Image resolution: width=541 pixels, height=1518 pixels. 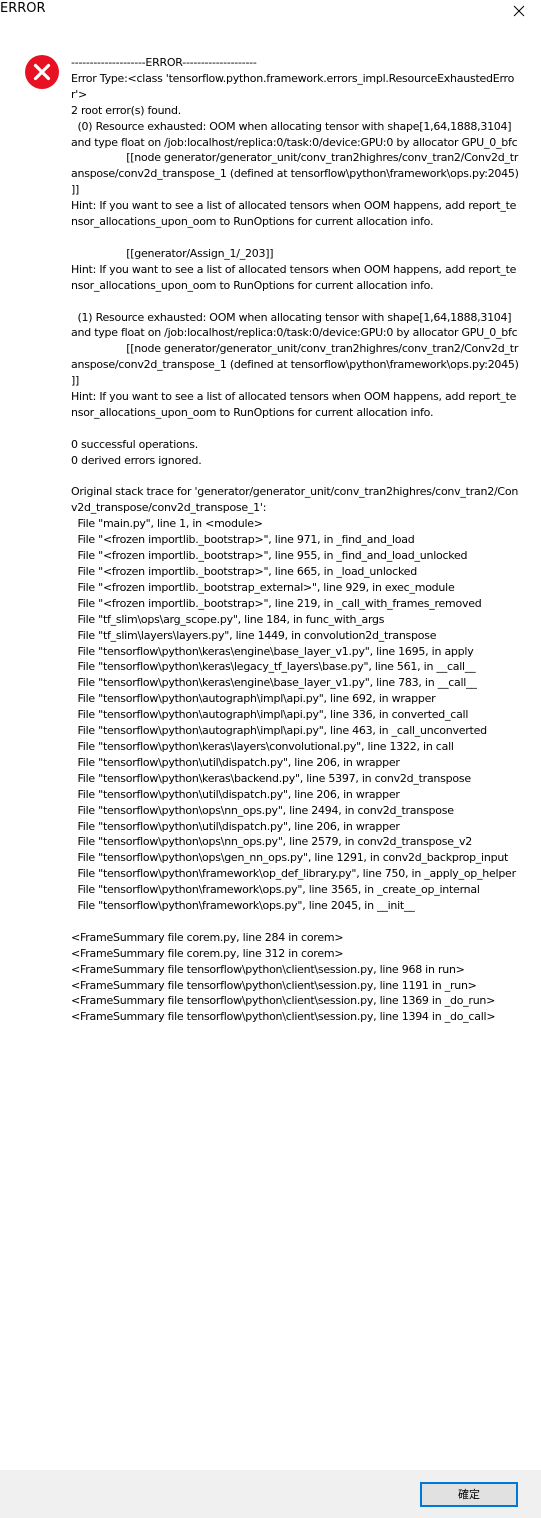 I want to click on close-button, so click(x=519, y=11).